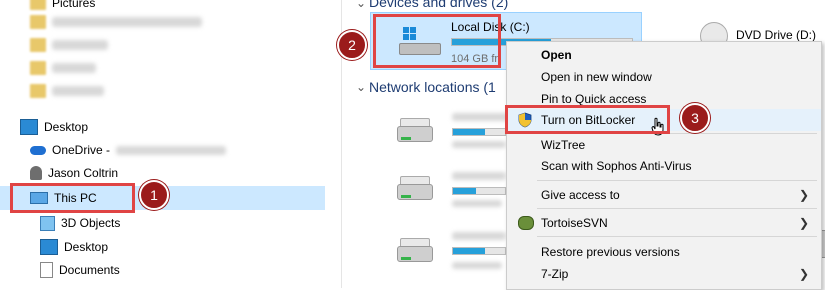  Describe the element at coordinates (437, 41) in the screenshot. I see `highlight-local-disk` at that location.